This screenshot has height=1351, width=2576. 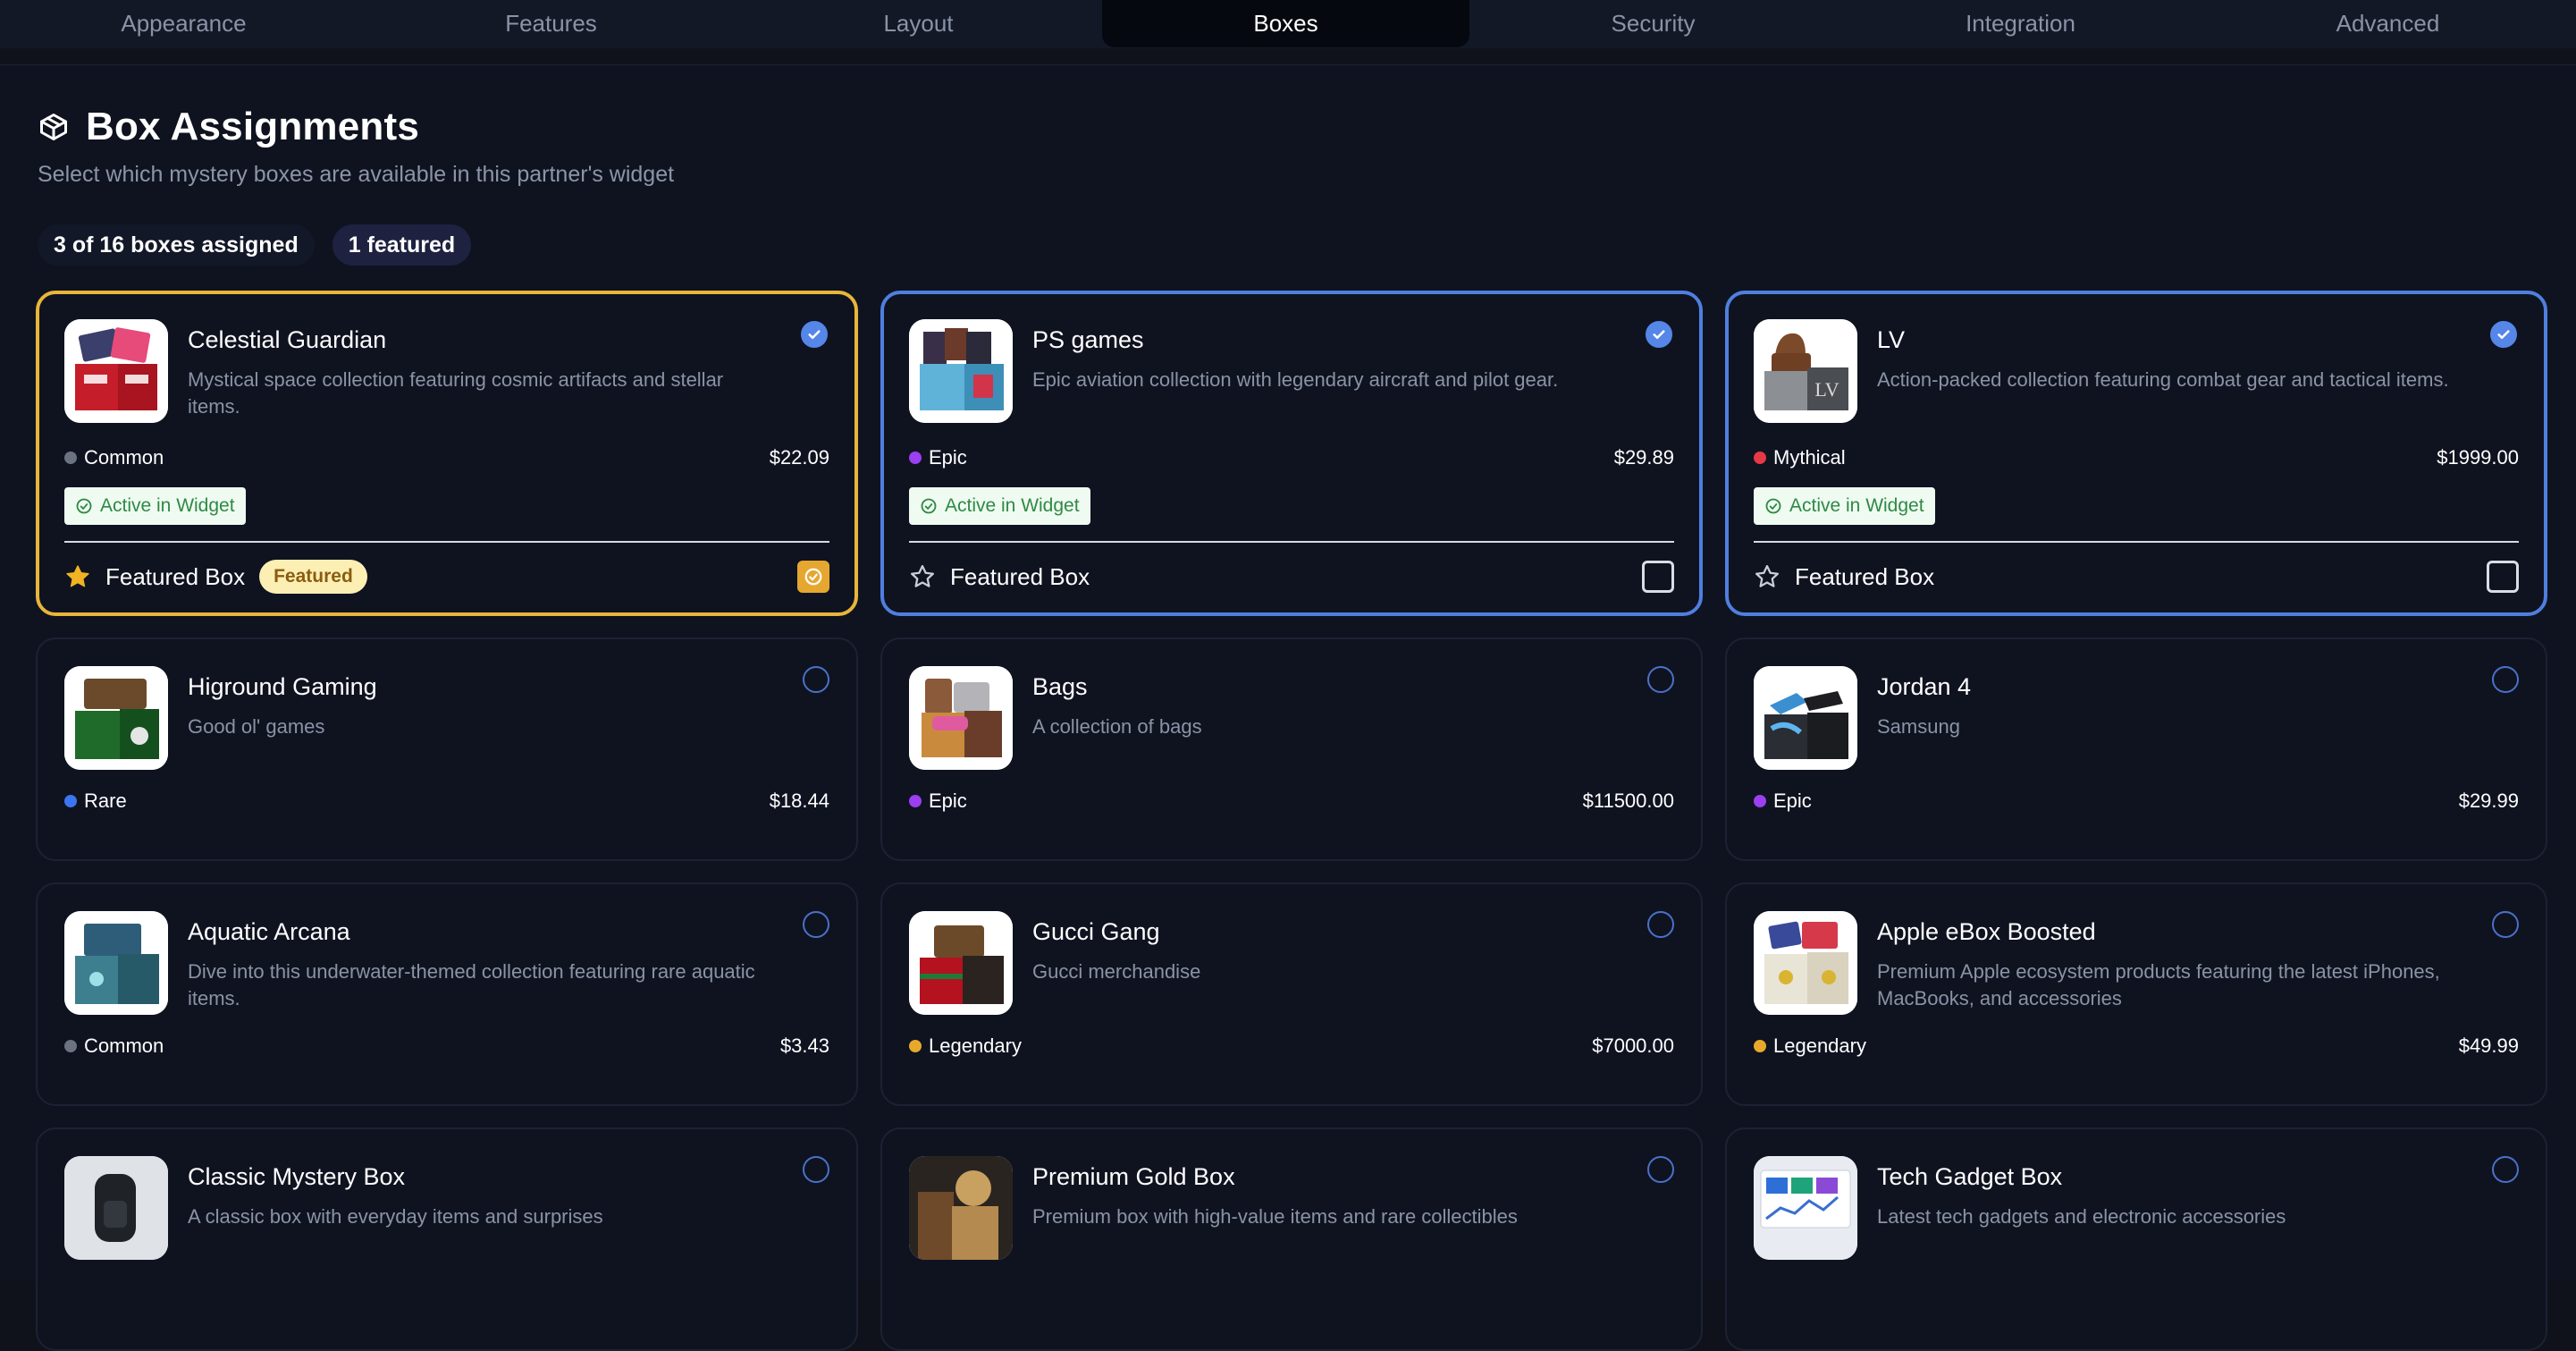 What do you see at coordinates (1919, 726) in the screenshot?
I see `box-description: Samsung` at bounding box center [1919, 726].